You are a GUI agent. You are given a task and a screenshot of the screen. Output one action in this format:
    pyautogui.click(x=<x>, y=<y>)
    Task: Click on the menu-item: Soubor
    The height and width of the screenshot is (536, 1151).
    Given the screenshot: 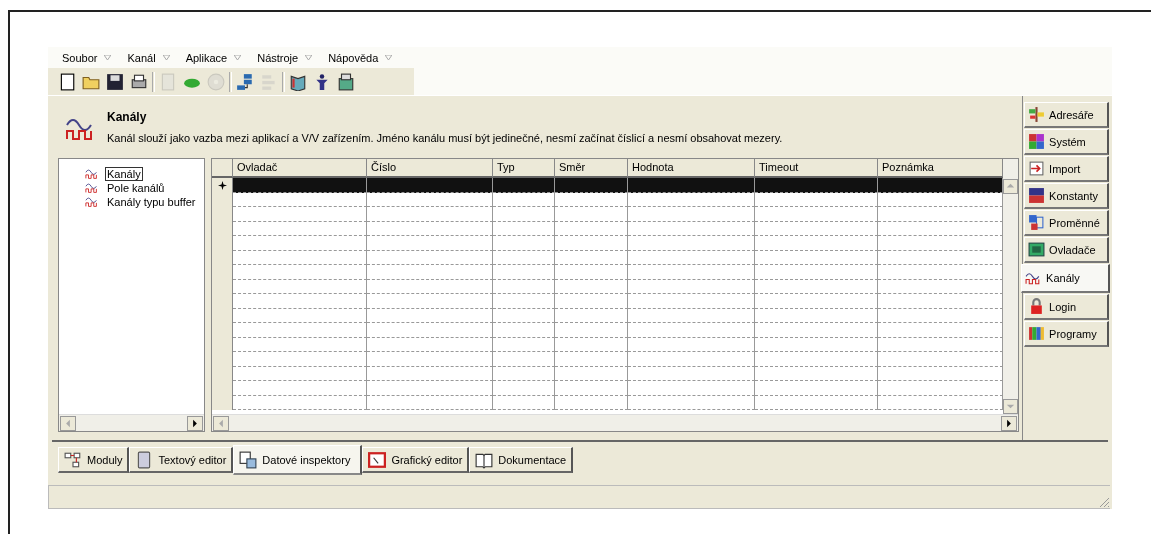 What is the action you would take?
    pyautogui.click(x=87, y=57)
    